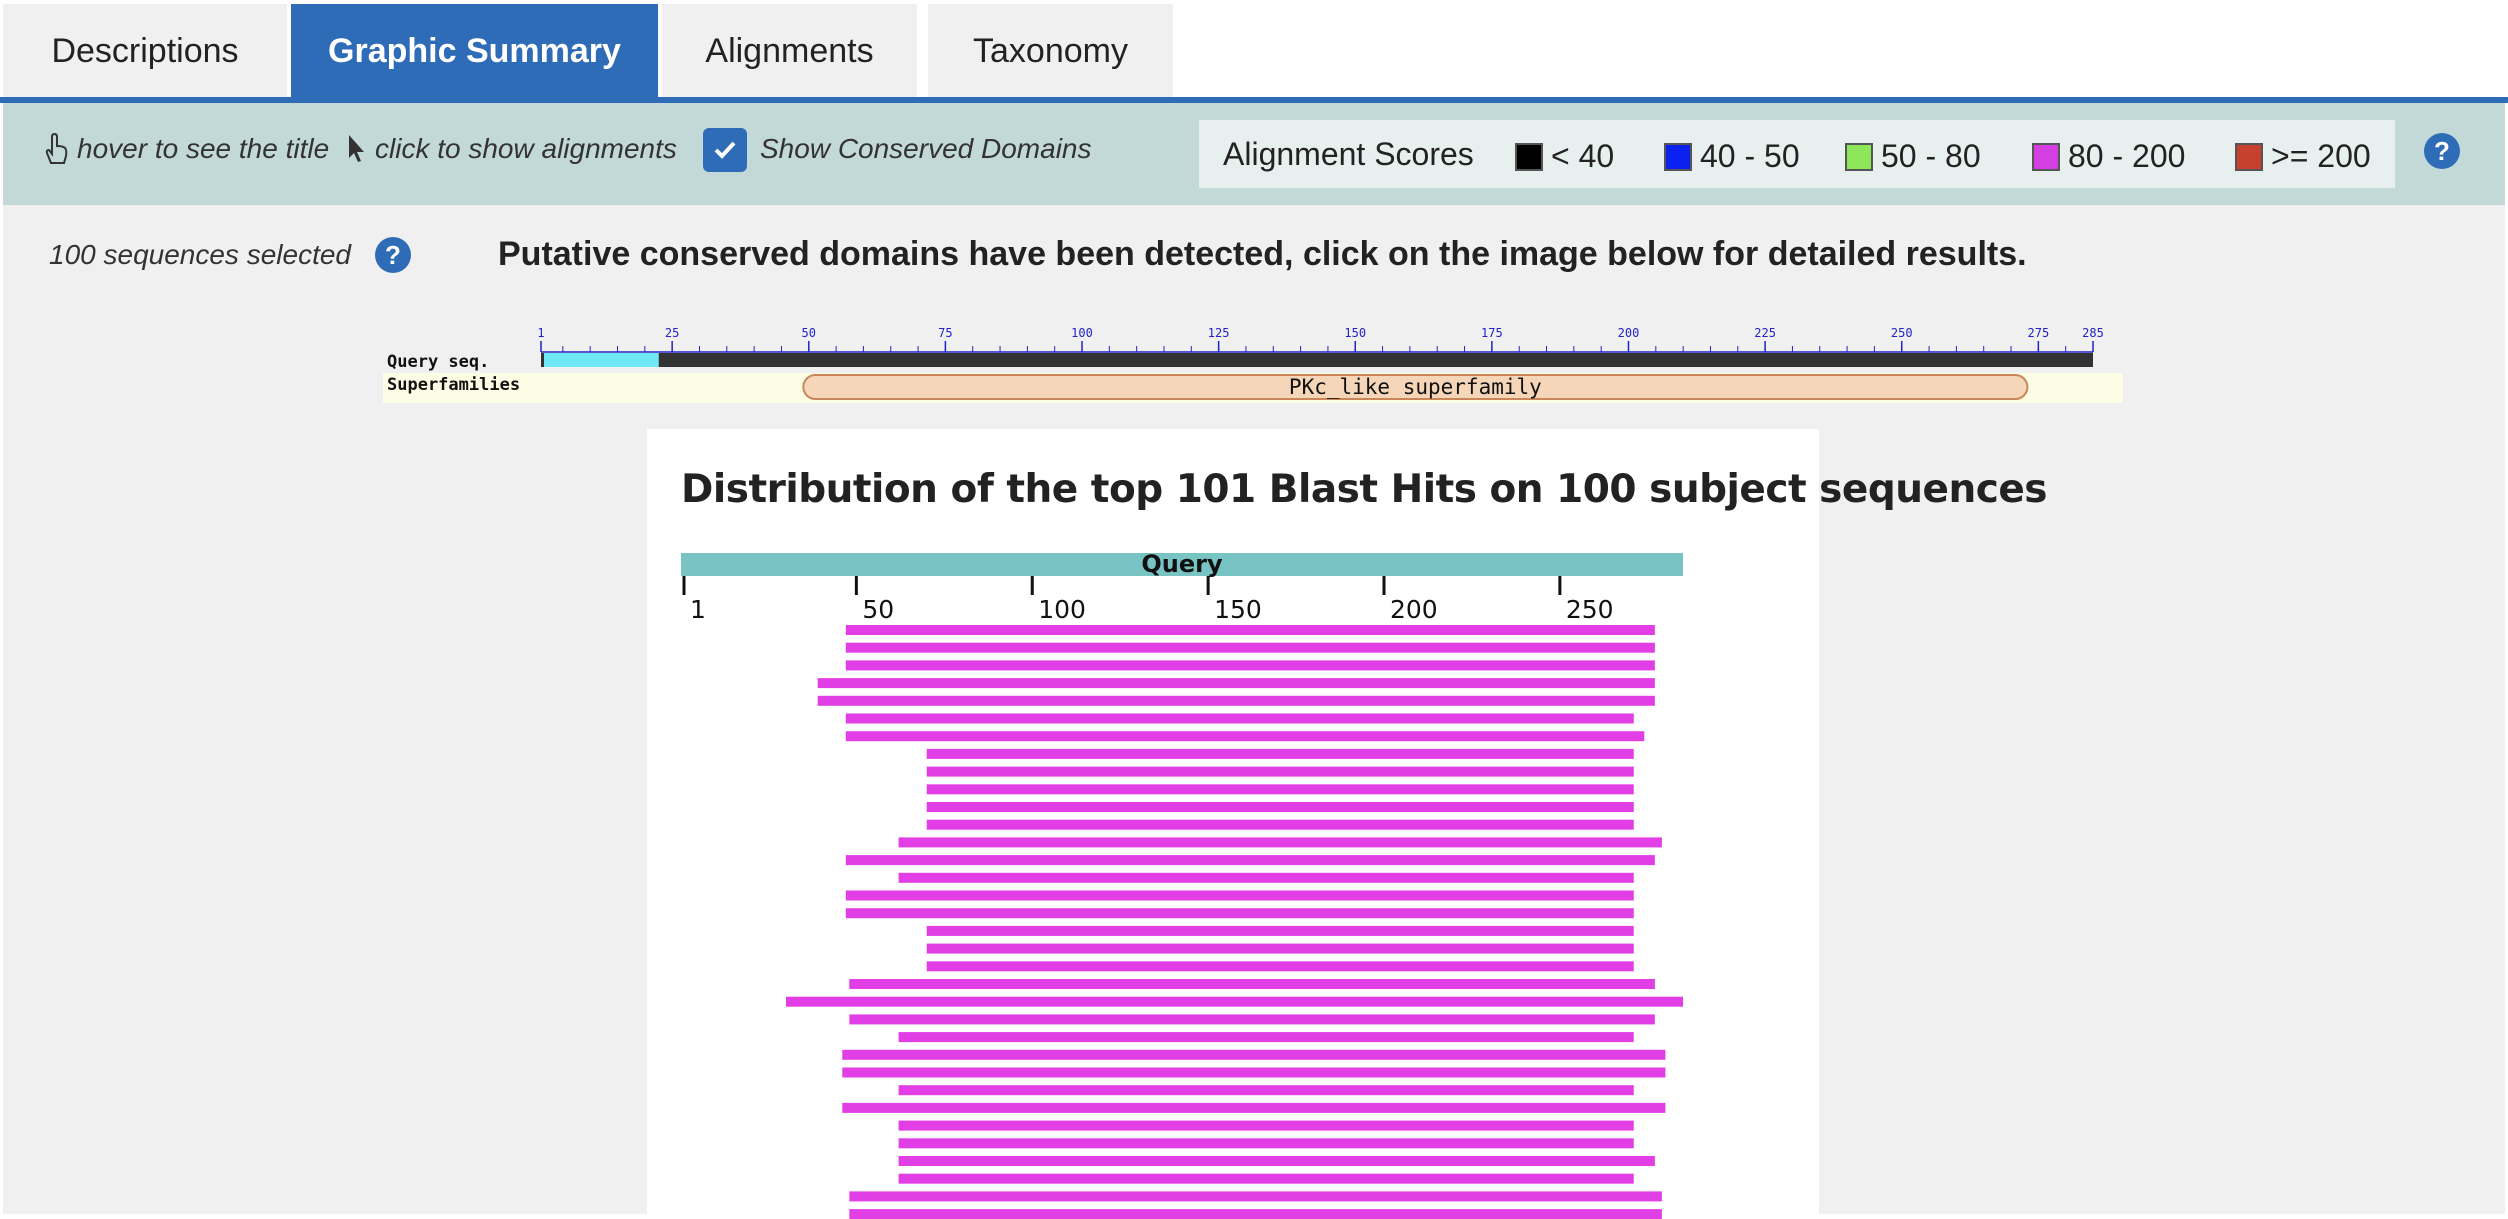  I want to click on distribution-tick-label: 150, so click(1238, 609).